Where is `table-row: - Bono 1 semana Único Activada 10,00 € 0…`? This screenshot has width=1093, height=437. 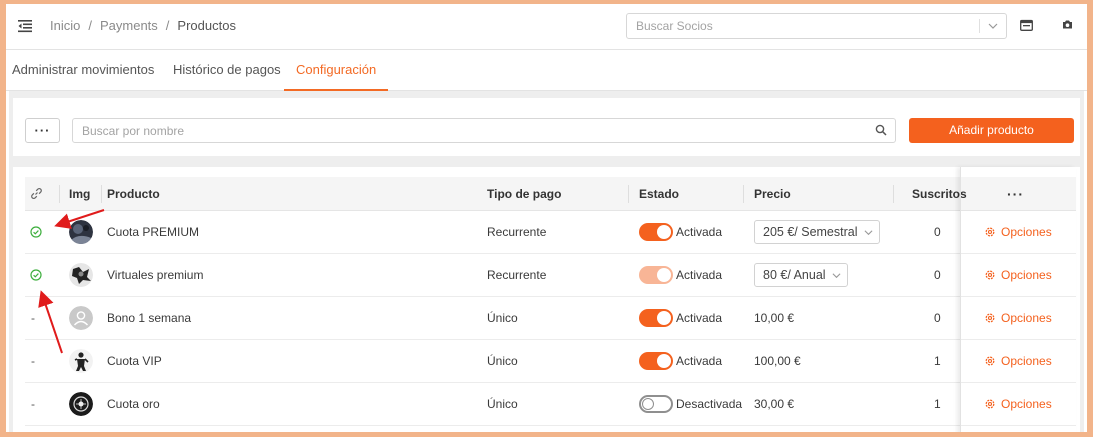
table-row: - Bono 1 semana Único Activada 10,00 € 0… is located at coordinates (550, 318).